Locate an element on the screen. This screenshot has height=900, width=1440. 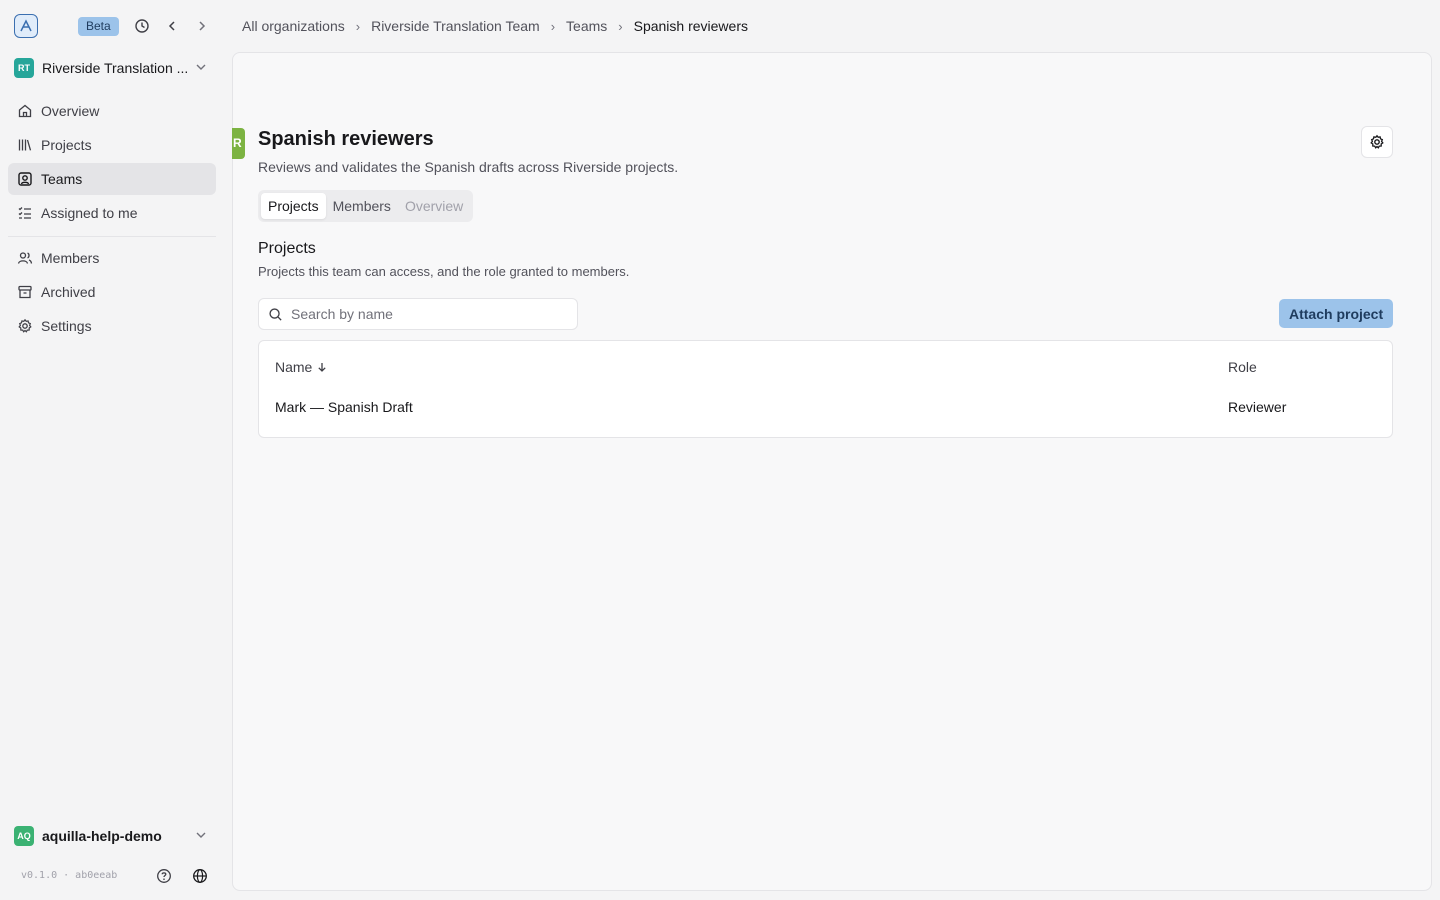
contact-square-icon is located at coordinates (25, 179).